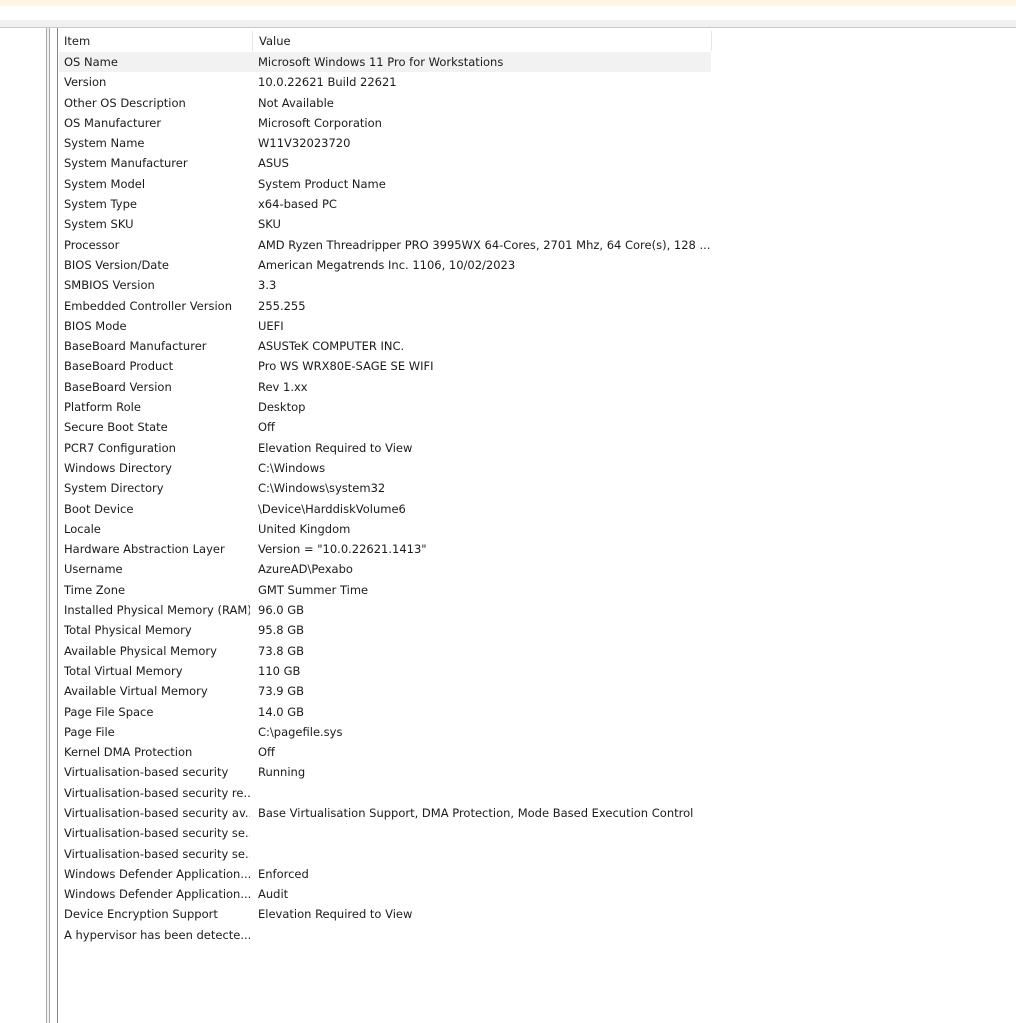 The width and height of the screenshot is (1016, 1023). I want to click on column-header-value: Value, so click(482, 41).